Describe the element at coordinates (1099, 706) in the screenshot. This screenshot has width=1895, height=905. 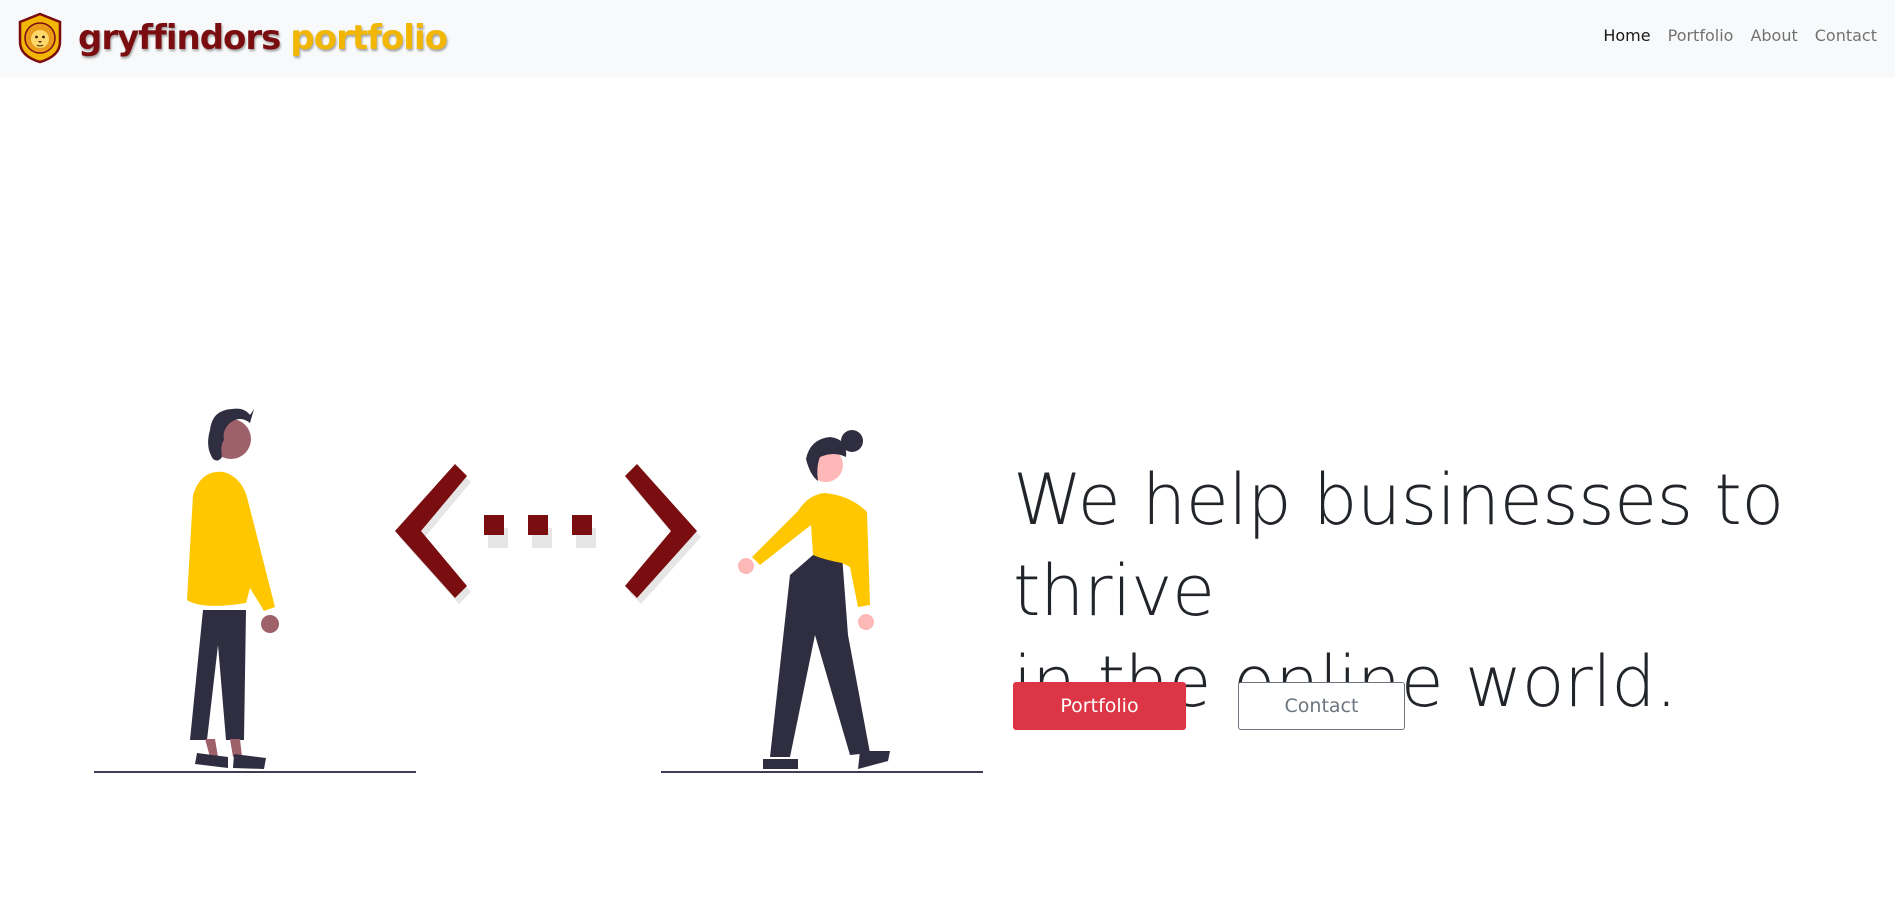
I see `portfolio-button: Portfolio` at that location.